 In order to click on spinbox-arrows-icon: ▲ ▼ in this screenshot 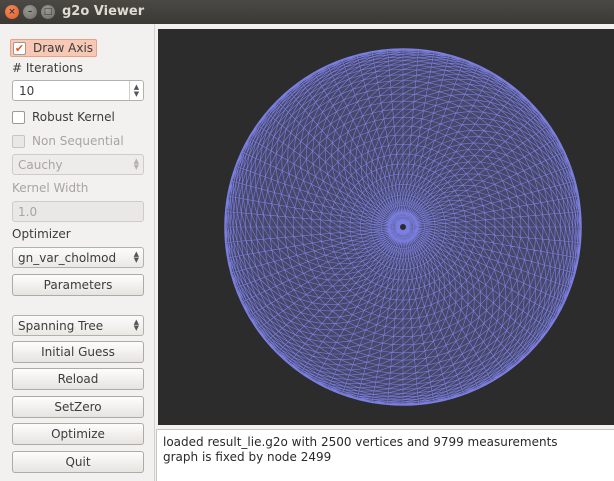, I will do `click(136, 90)`.